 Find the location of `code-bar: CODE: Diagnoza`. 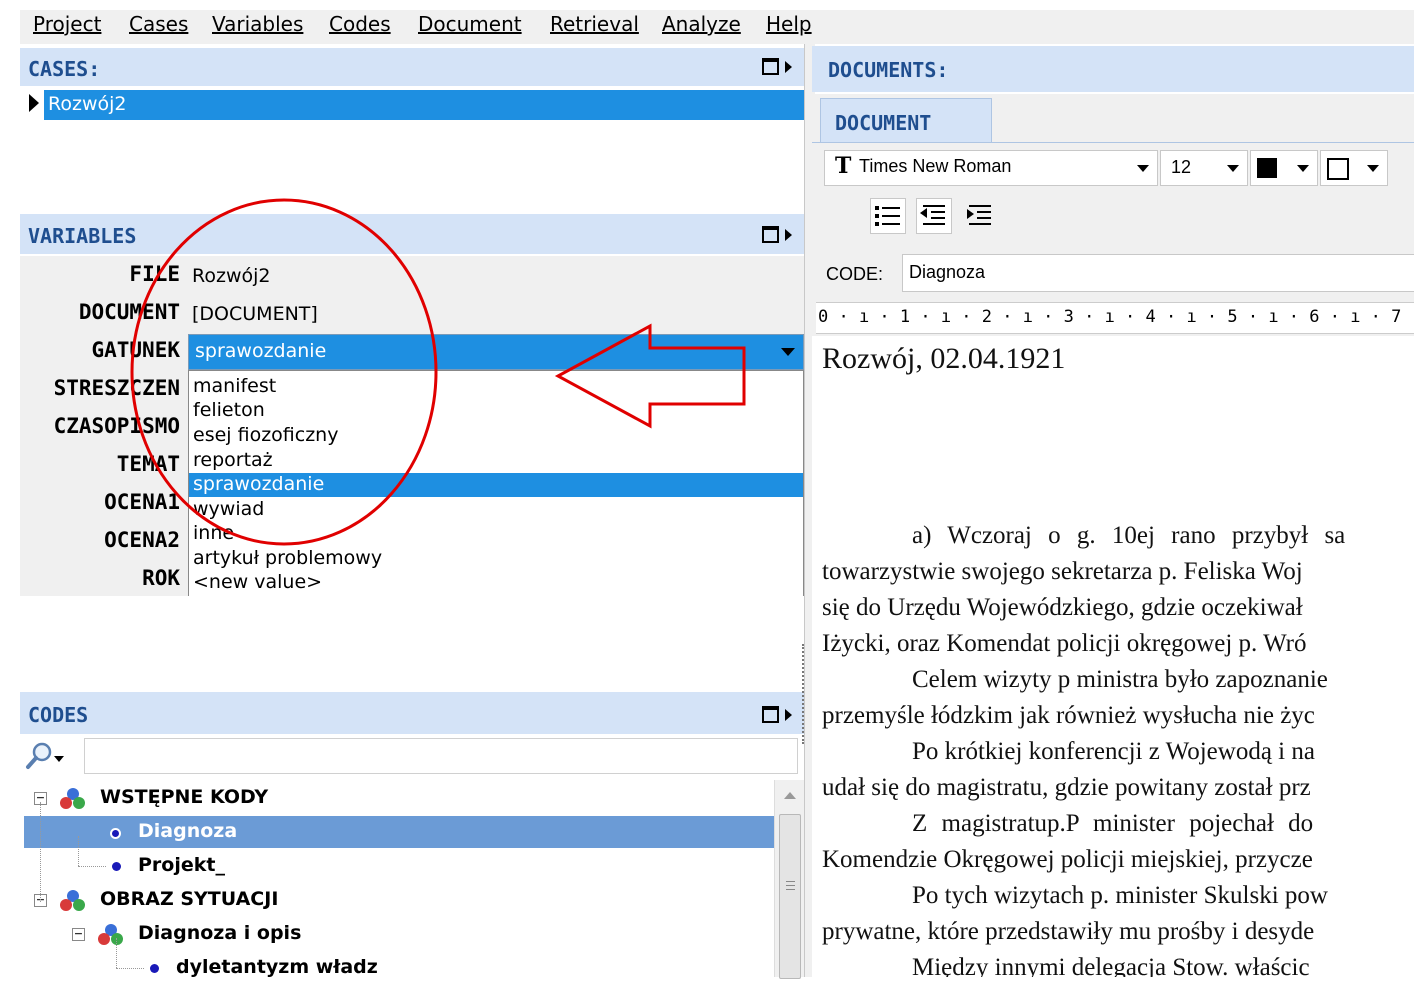

code-bar: CODE: Diagnoza is located at coordinates (1113, 273).